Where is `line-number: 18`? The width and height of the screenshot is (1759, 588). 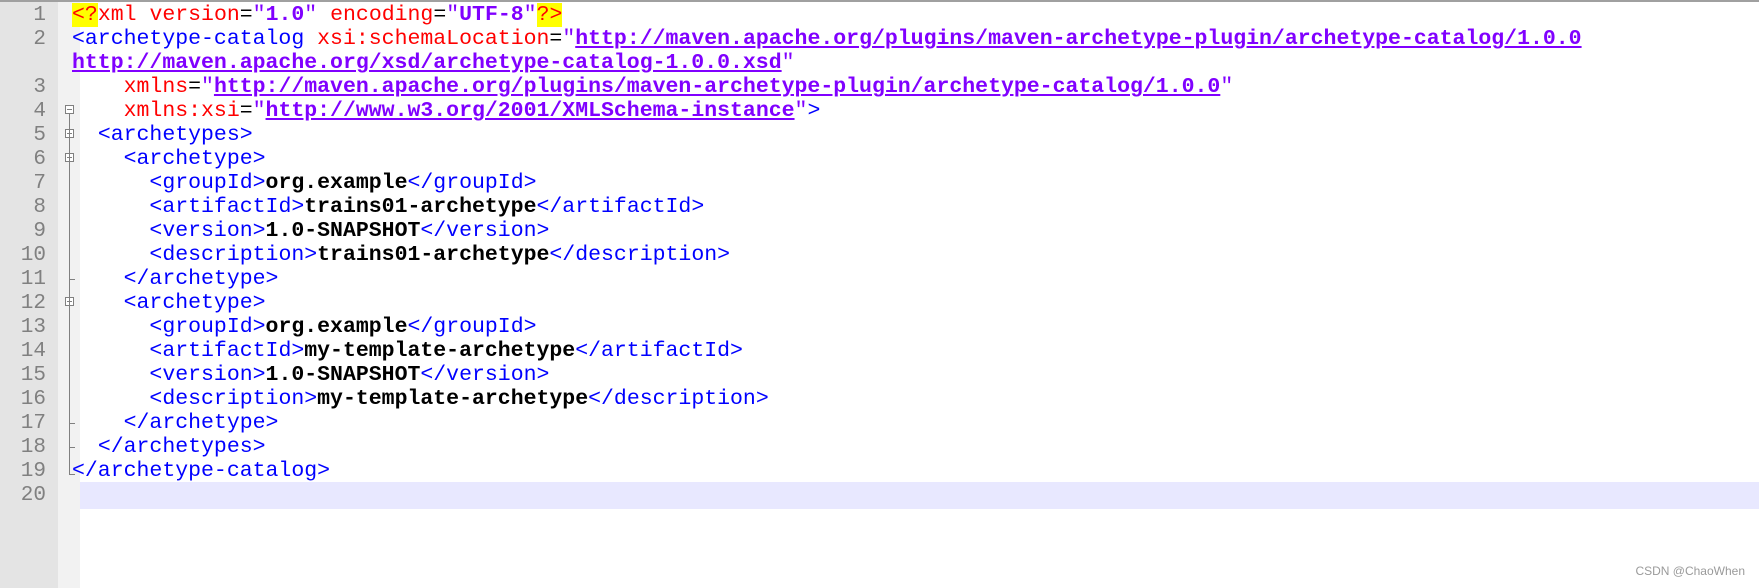
line-number: 18 is located at coordinates (33, 447).